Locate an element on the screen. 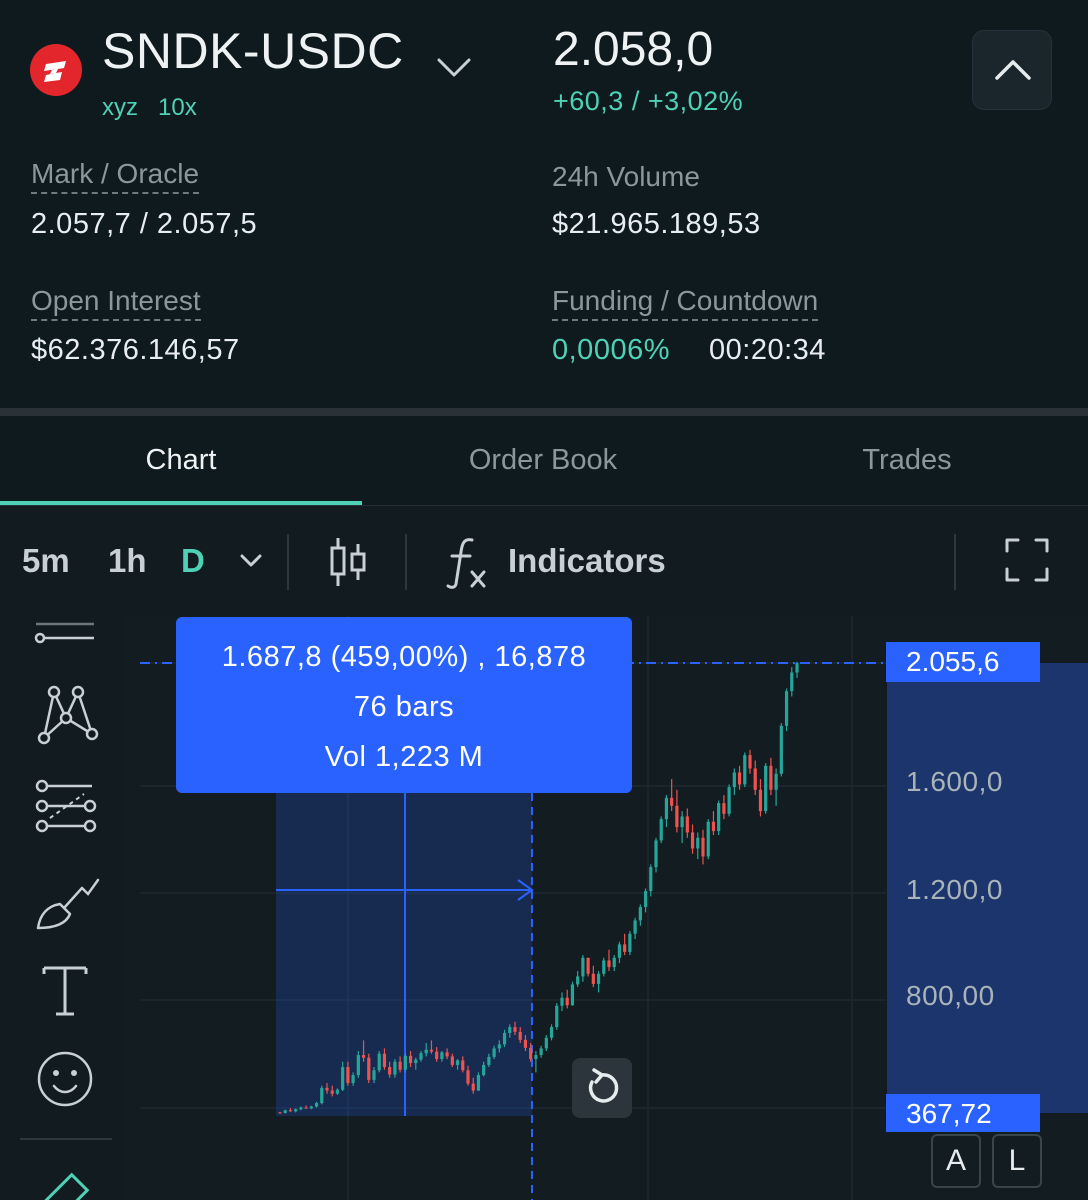 The height and width of the screenshot is (1200, 1088). funding-rate: 0,0006% is located at coordinates (611, 350).